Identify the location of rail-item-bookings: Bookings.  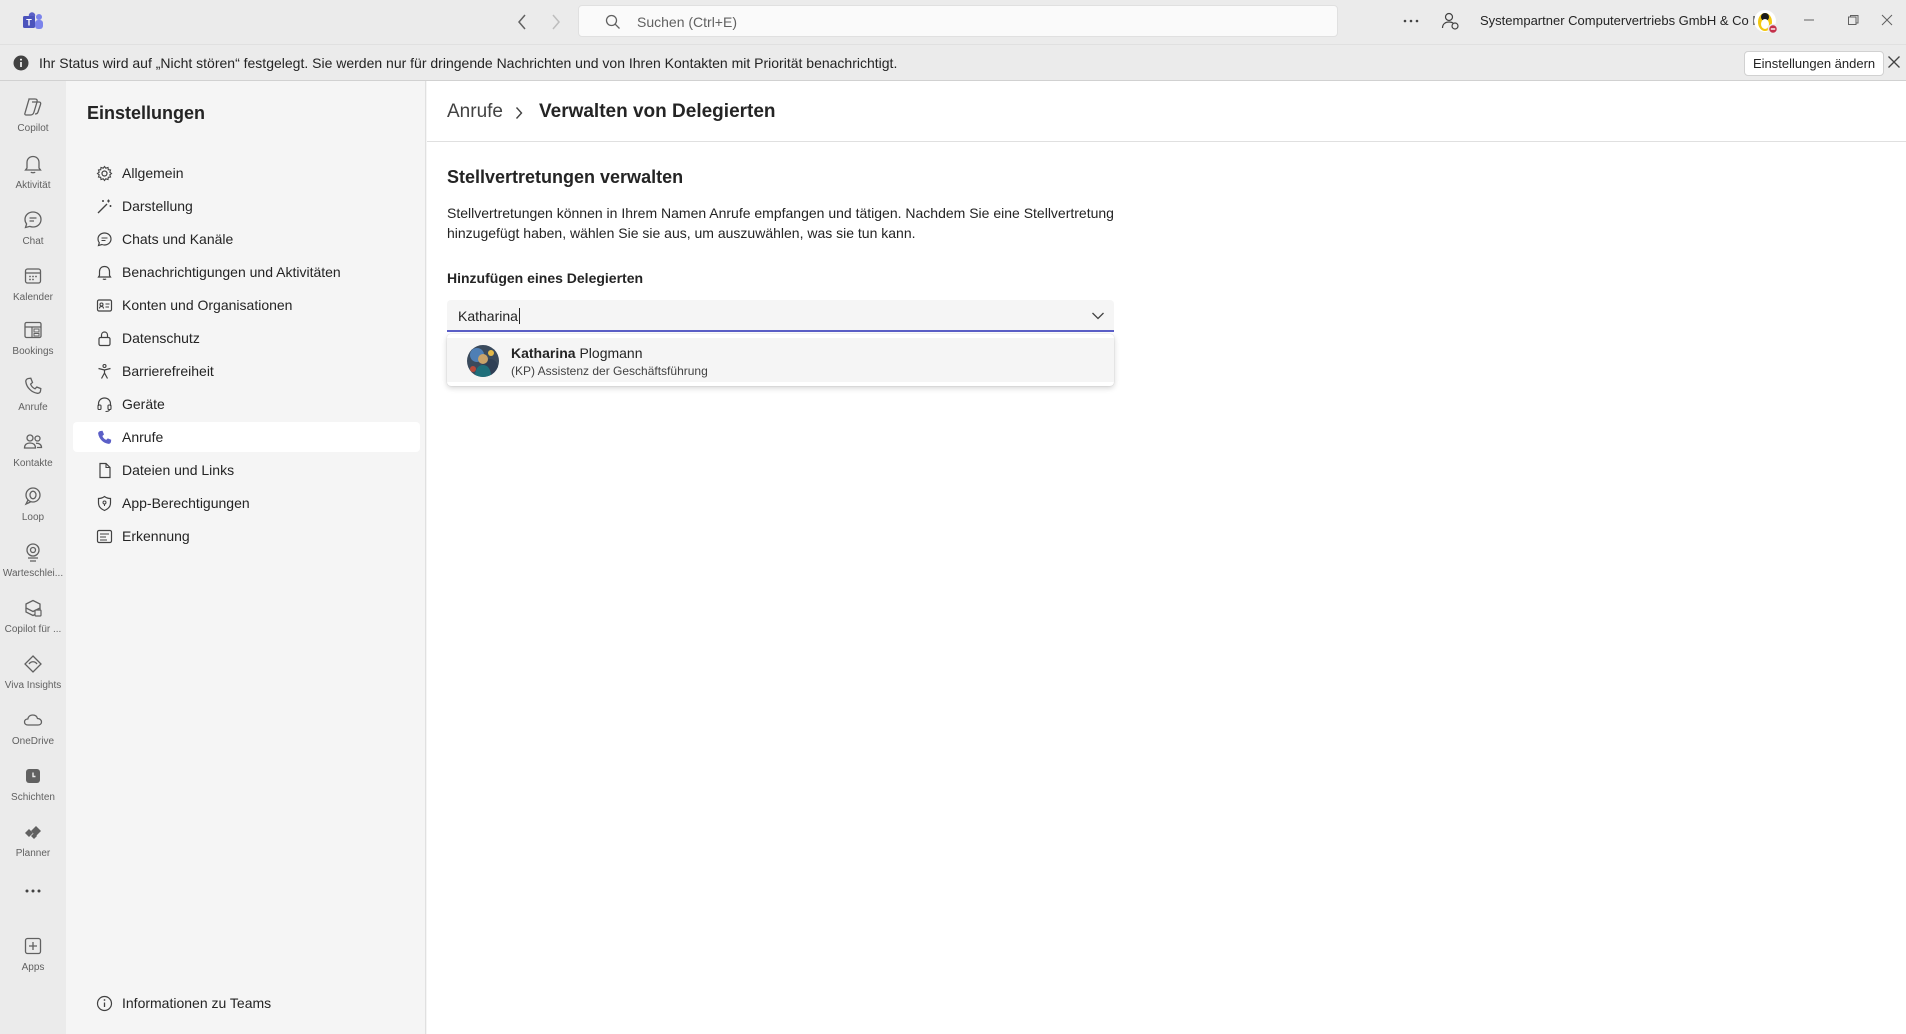
(33, 338).